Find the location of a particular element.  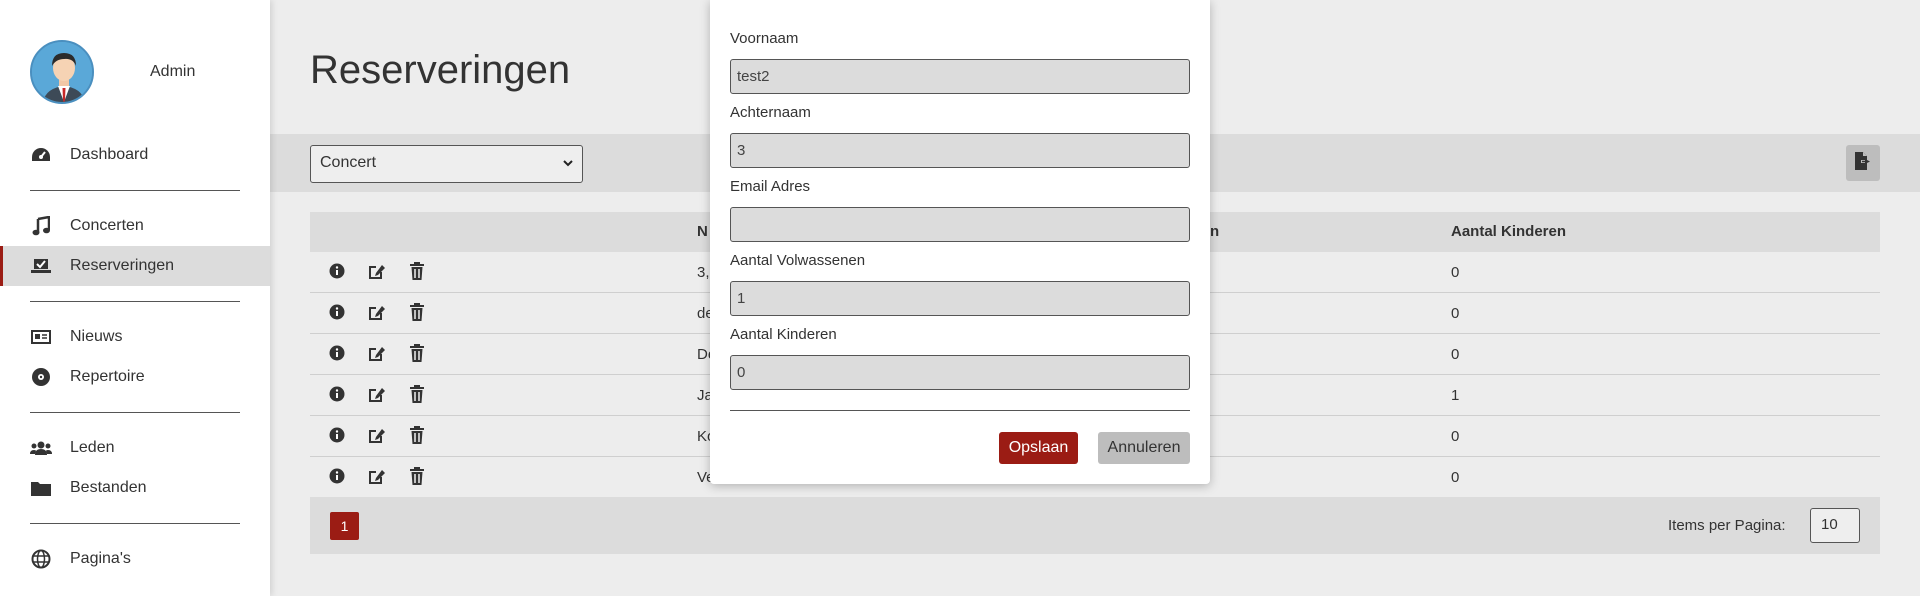

kinderen-field: 0 is located at coordinates (960, 372).